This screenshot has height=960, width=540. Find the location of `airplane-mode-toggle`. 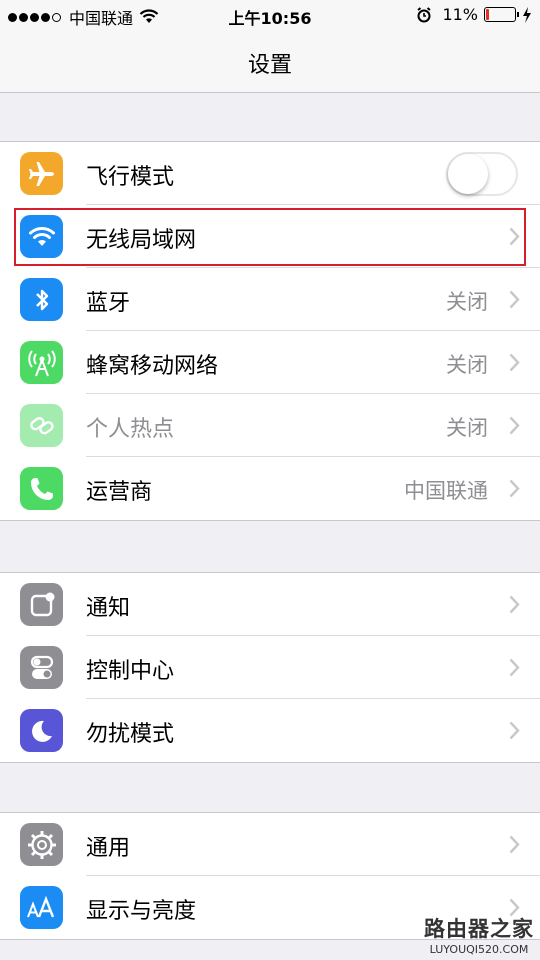

airplane-mode-toggle is located at coordinates (482, 174).